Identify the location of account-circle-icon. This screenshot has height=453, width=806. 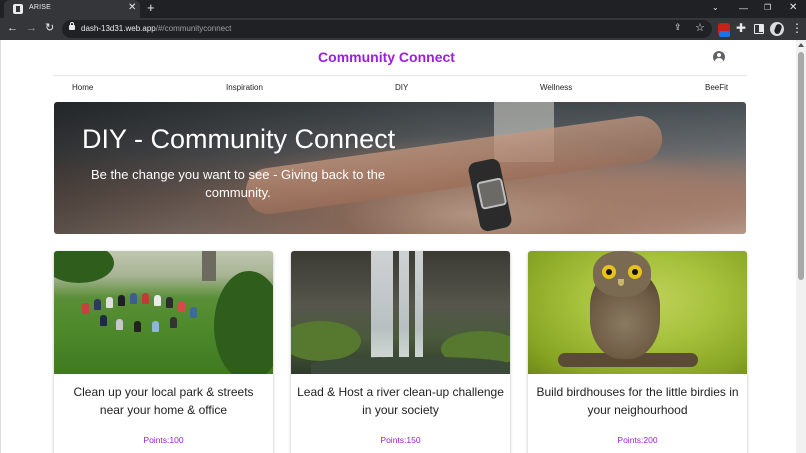
(719, 57).